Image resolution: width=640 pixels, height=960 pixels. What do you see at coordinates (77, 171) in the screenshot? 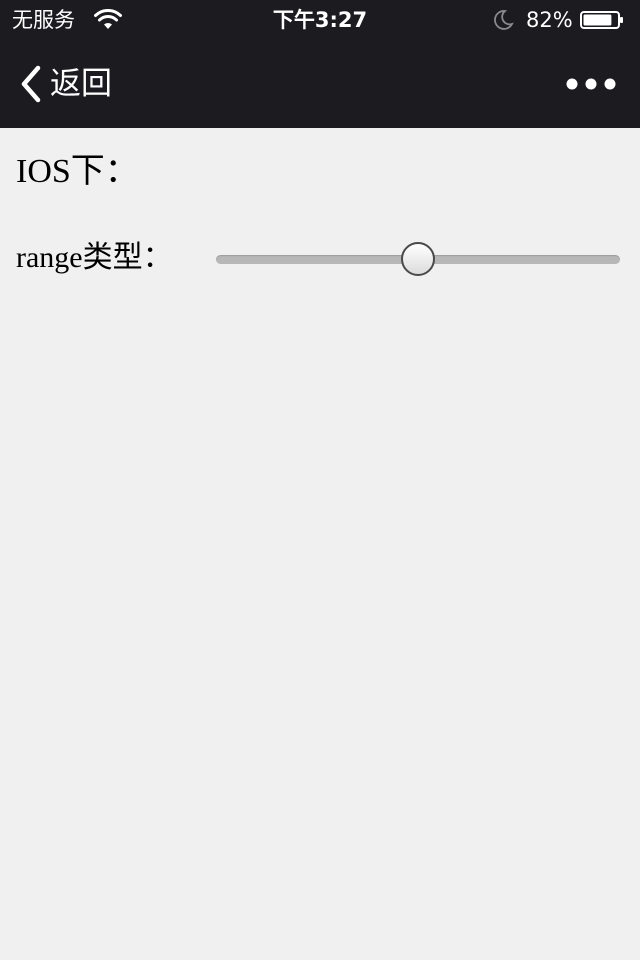
I see `section-title: IOS下：` at bounding box center [77, 171].